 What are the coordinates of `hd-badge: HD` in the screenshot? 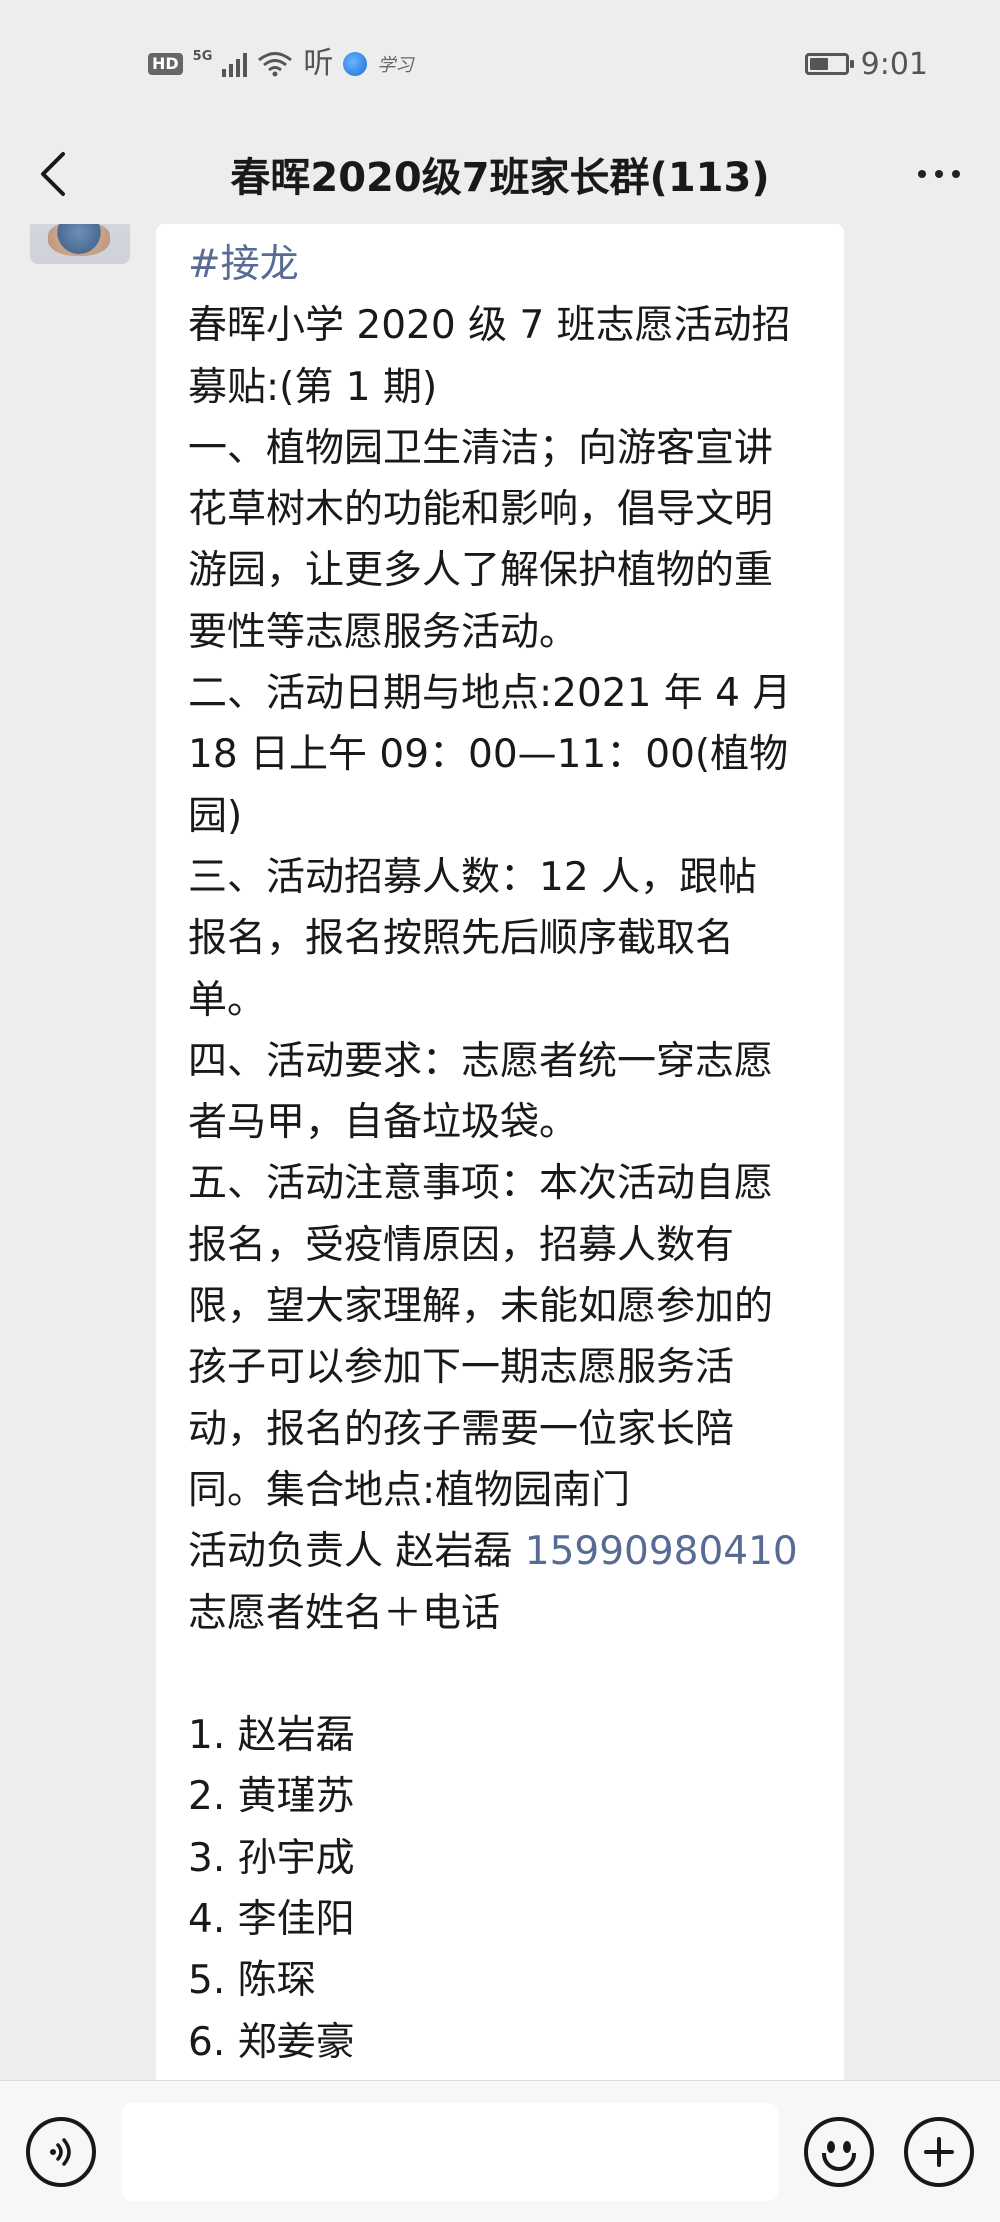 It's located at (165, 64).